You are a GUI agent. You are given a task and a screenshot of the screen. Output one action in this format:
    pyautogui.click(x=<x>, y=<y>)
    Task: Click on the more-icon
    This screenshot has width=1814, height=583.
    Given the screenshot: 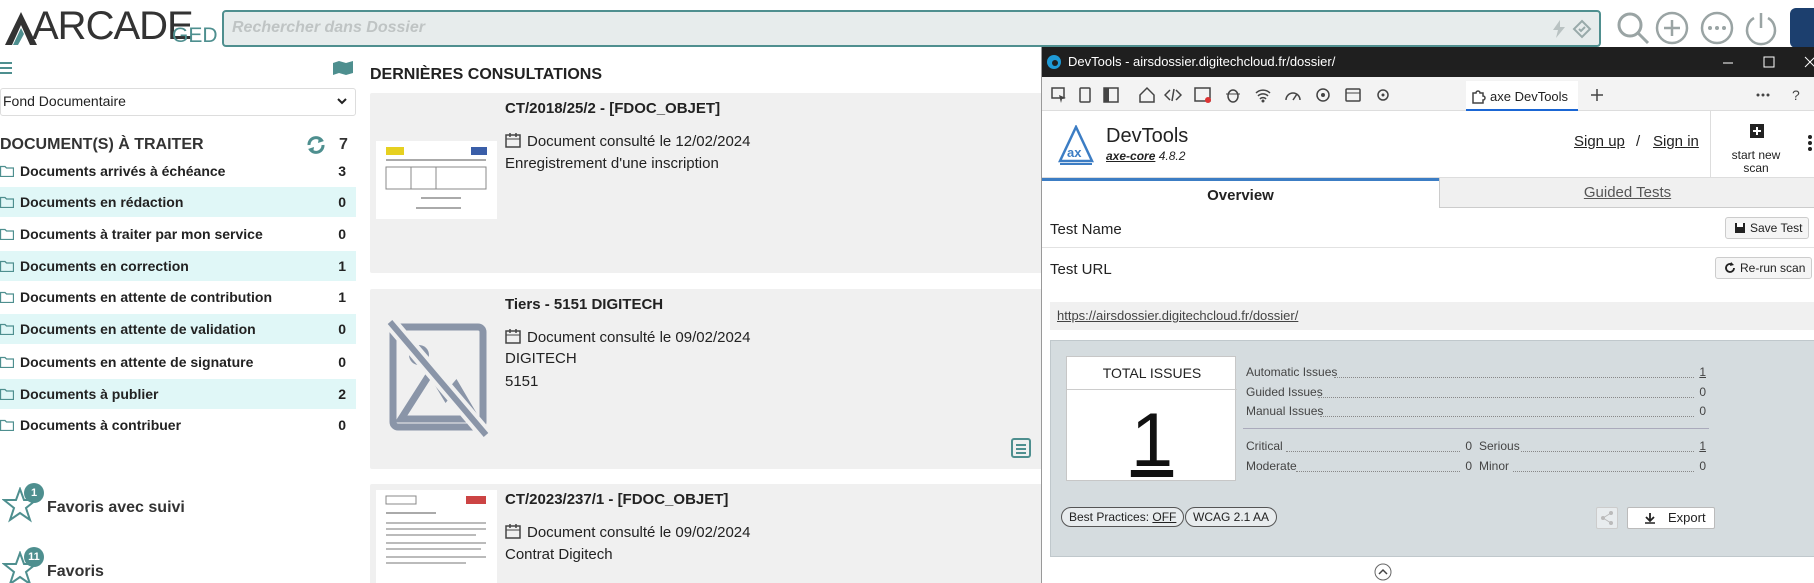 What is the action you would take?
    pyautogui.click(x=1717, y=28)
    